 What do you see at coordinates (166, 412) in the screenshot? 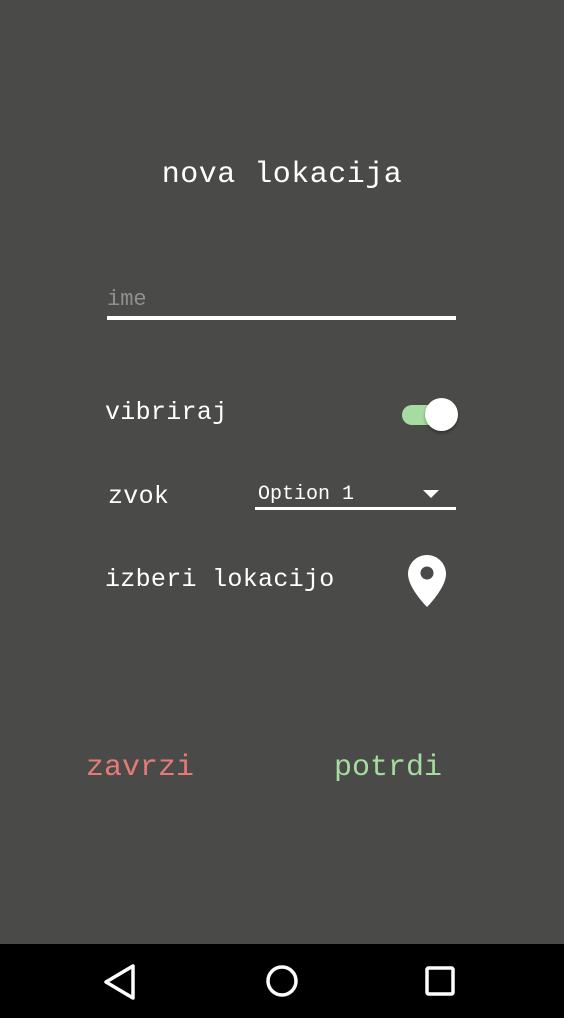
I see `vibrate-label: vibriraj` at bounding box center [166, 412].